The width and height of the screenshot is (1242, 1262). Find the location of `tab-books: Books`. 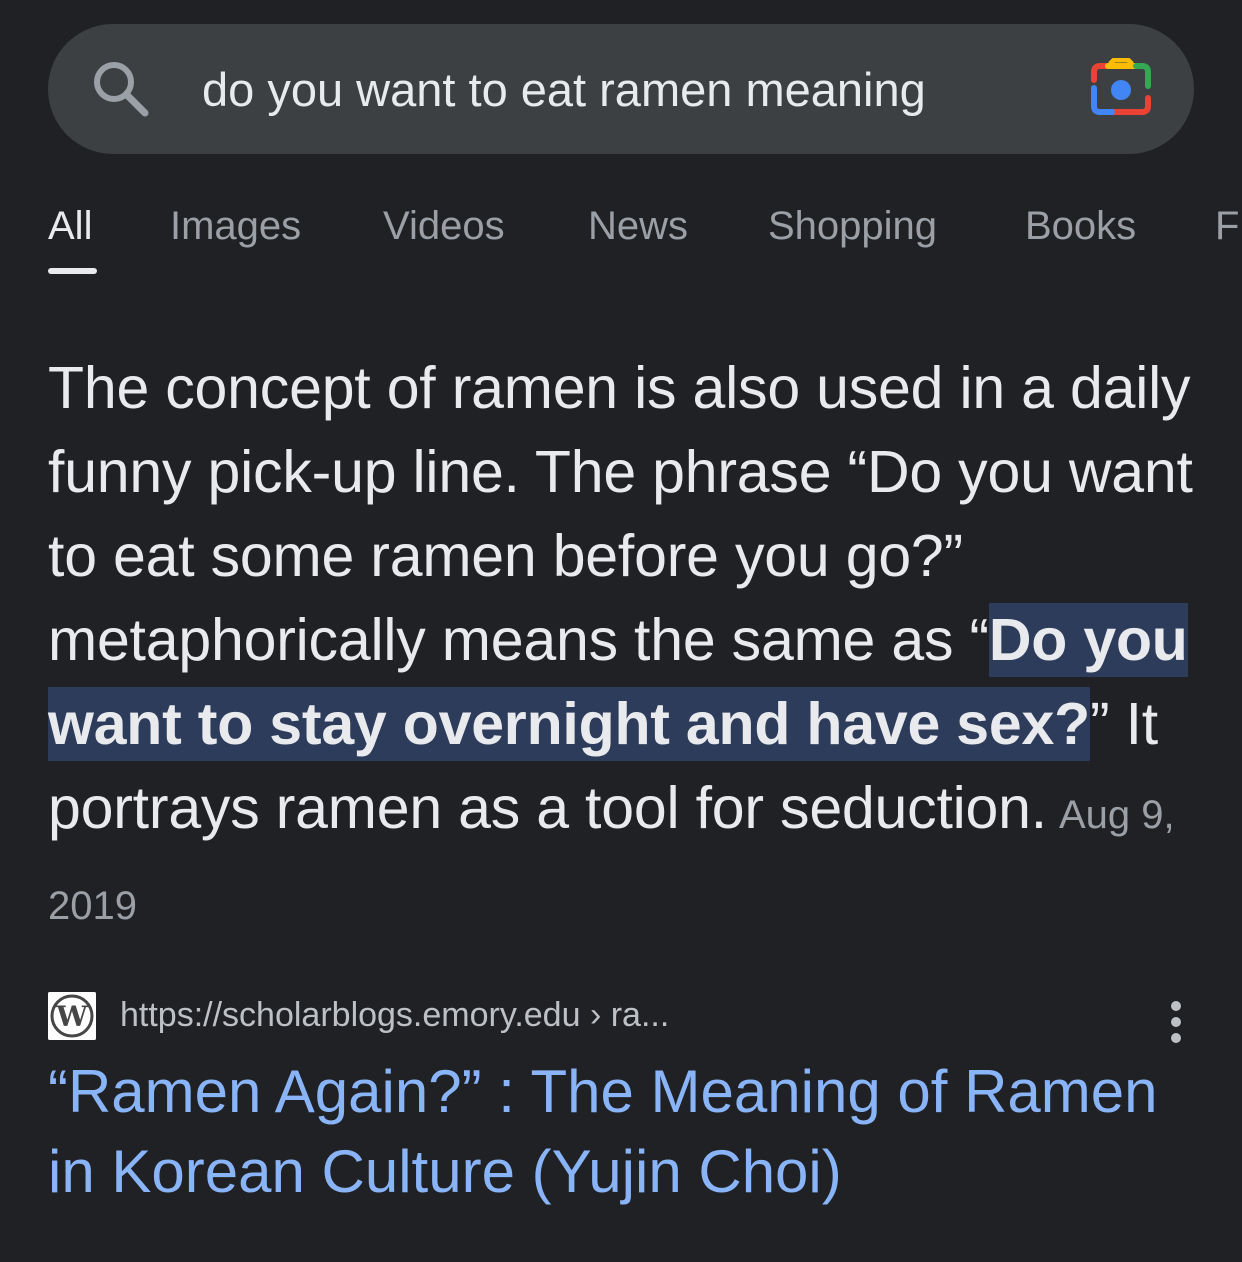

tab-books: Books is located at coordinates (1080, 226).